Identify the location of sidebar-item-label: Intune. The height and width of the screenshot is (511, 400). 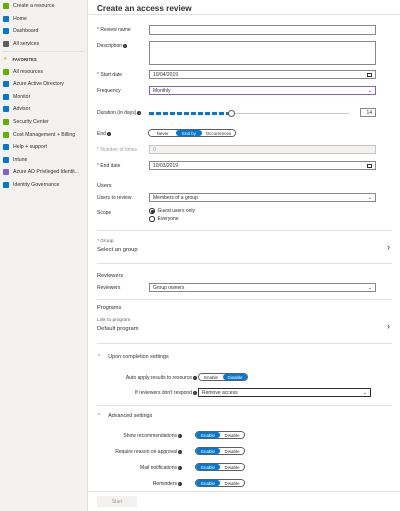
(20, 159).